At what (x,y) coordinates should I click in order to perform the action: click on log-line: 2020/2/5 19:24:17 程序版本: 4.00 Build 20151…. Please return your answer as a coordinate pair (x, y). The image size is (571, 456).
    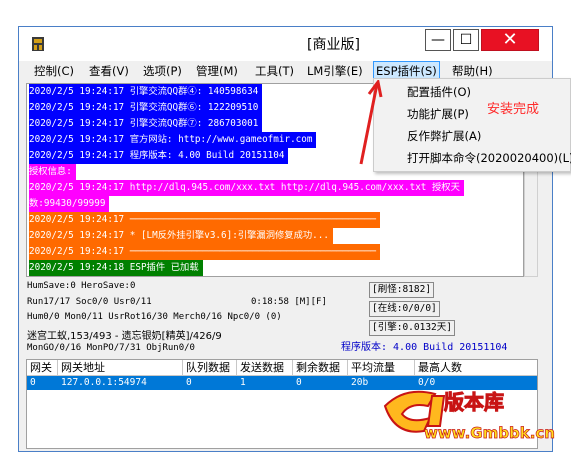
    Looking at the image, I should click on (159, 156).